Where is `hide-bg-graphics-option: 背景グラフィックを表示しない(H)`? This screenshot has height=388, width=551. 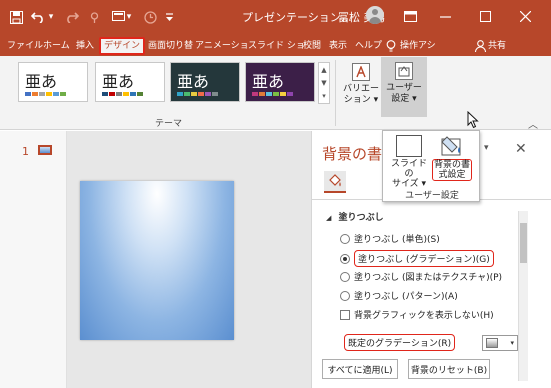
hide-bg-graphics-option: 背景グラフィックを表示しない(H) is located at coordinates (417, 314).